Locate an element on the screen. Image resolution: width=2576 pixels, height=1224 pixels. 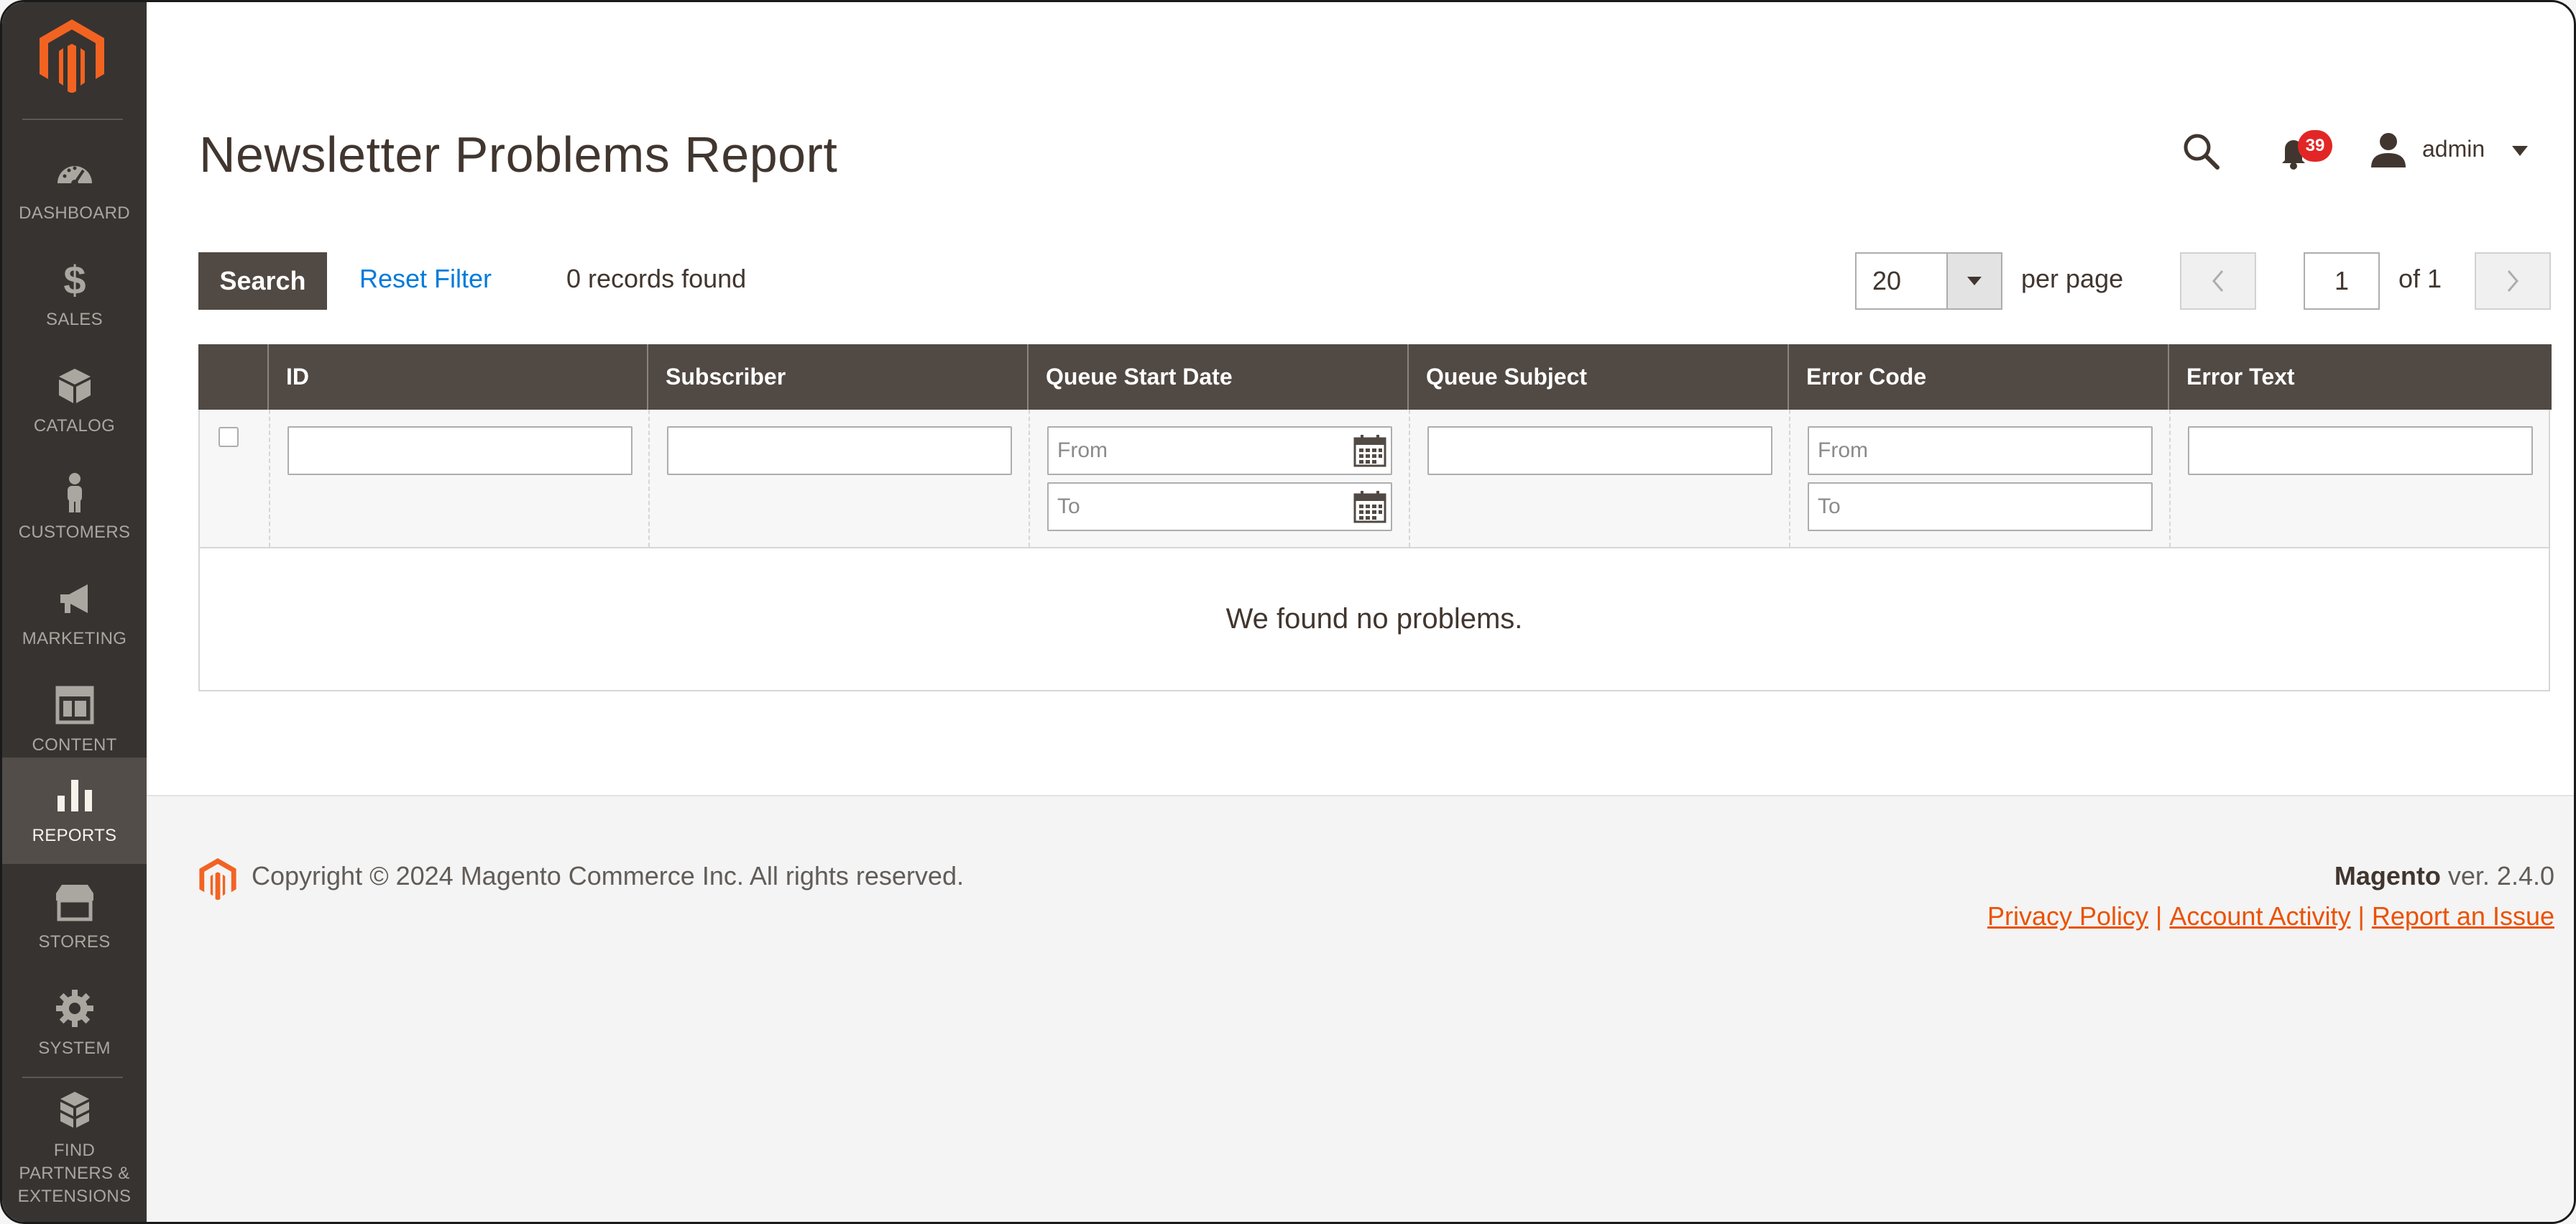
grid-filter-row is located at coordinates (1374, 479).